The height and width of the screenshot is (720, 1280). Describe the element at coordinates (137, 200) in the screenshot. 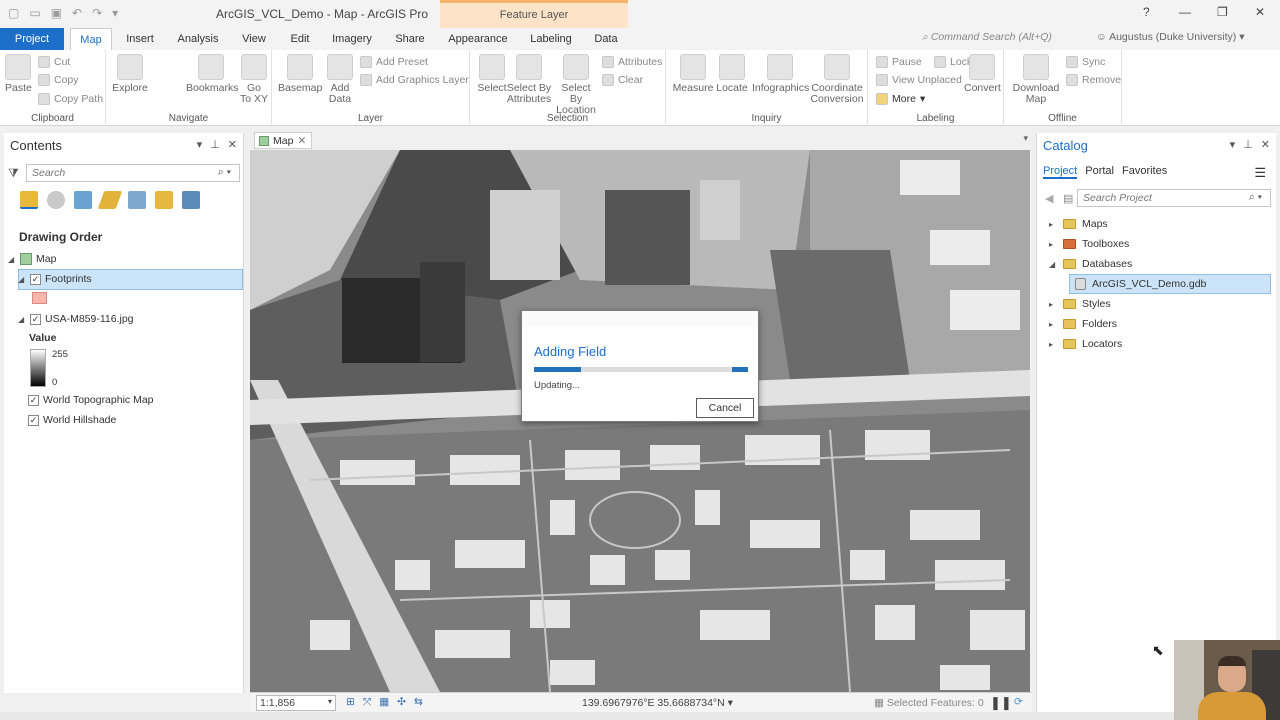

I see `list-by-snapping-icon` at that location.